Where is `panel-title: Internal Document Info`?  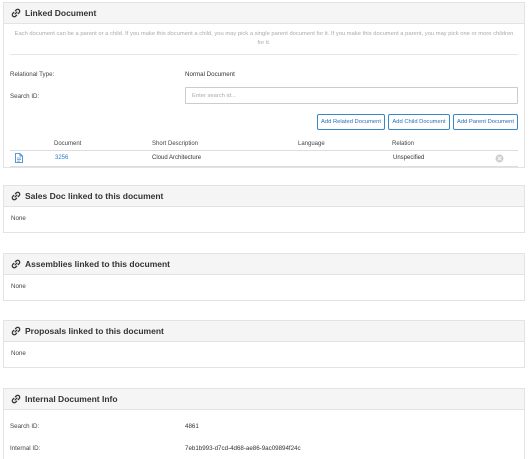 panel-title: Internal Document Info is located at coordinates (71, 399).